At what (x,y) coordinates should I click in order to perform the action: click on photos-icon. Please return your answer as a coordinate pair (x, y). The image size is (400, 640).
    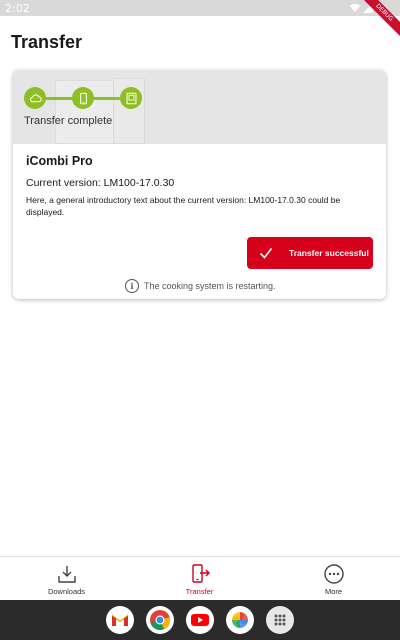
    Looking at the image, I should click on (240, 620).